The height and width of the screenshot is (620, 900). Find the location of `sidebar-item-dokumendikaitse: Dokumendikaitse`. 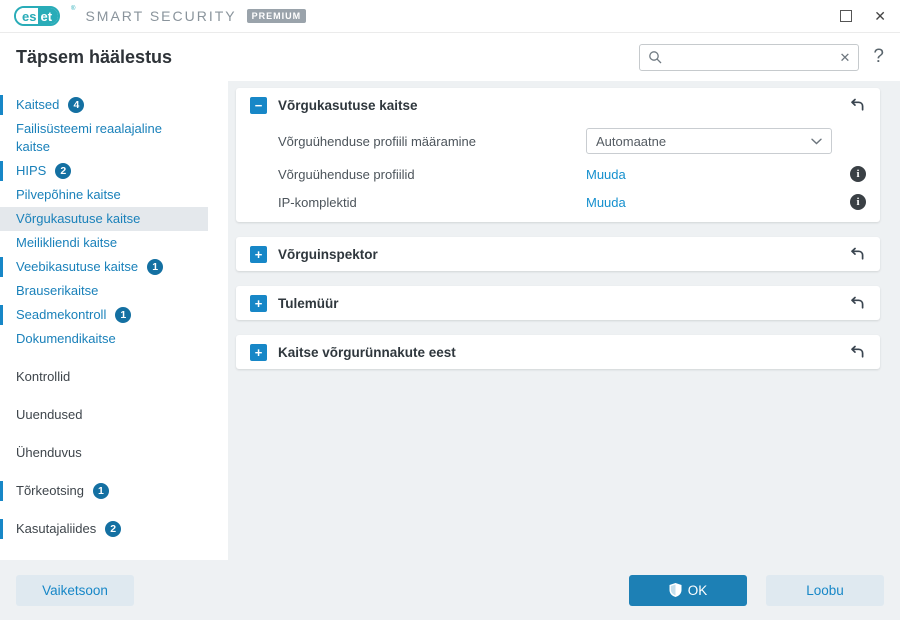

sidebar-item-dokumendikaitse: Dokumendikaitse is located at coordinates (104, 339).